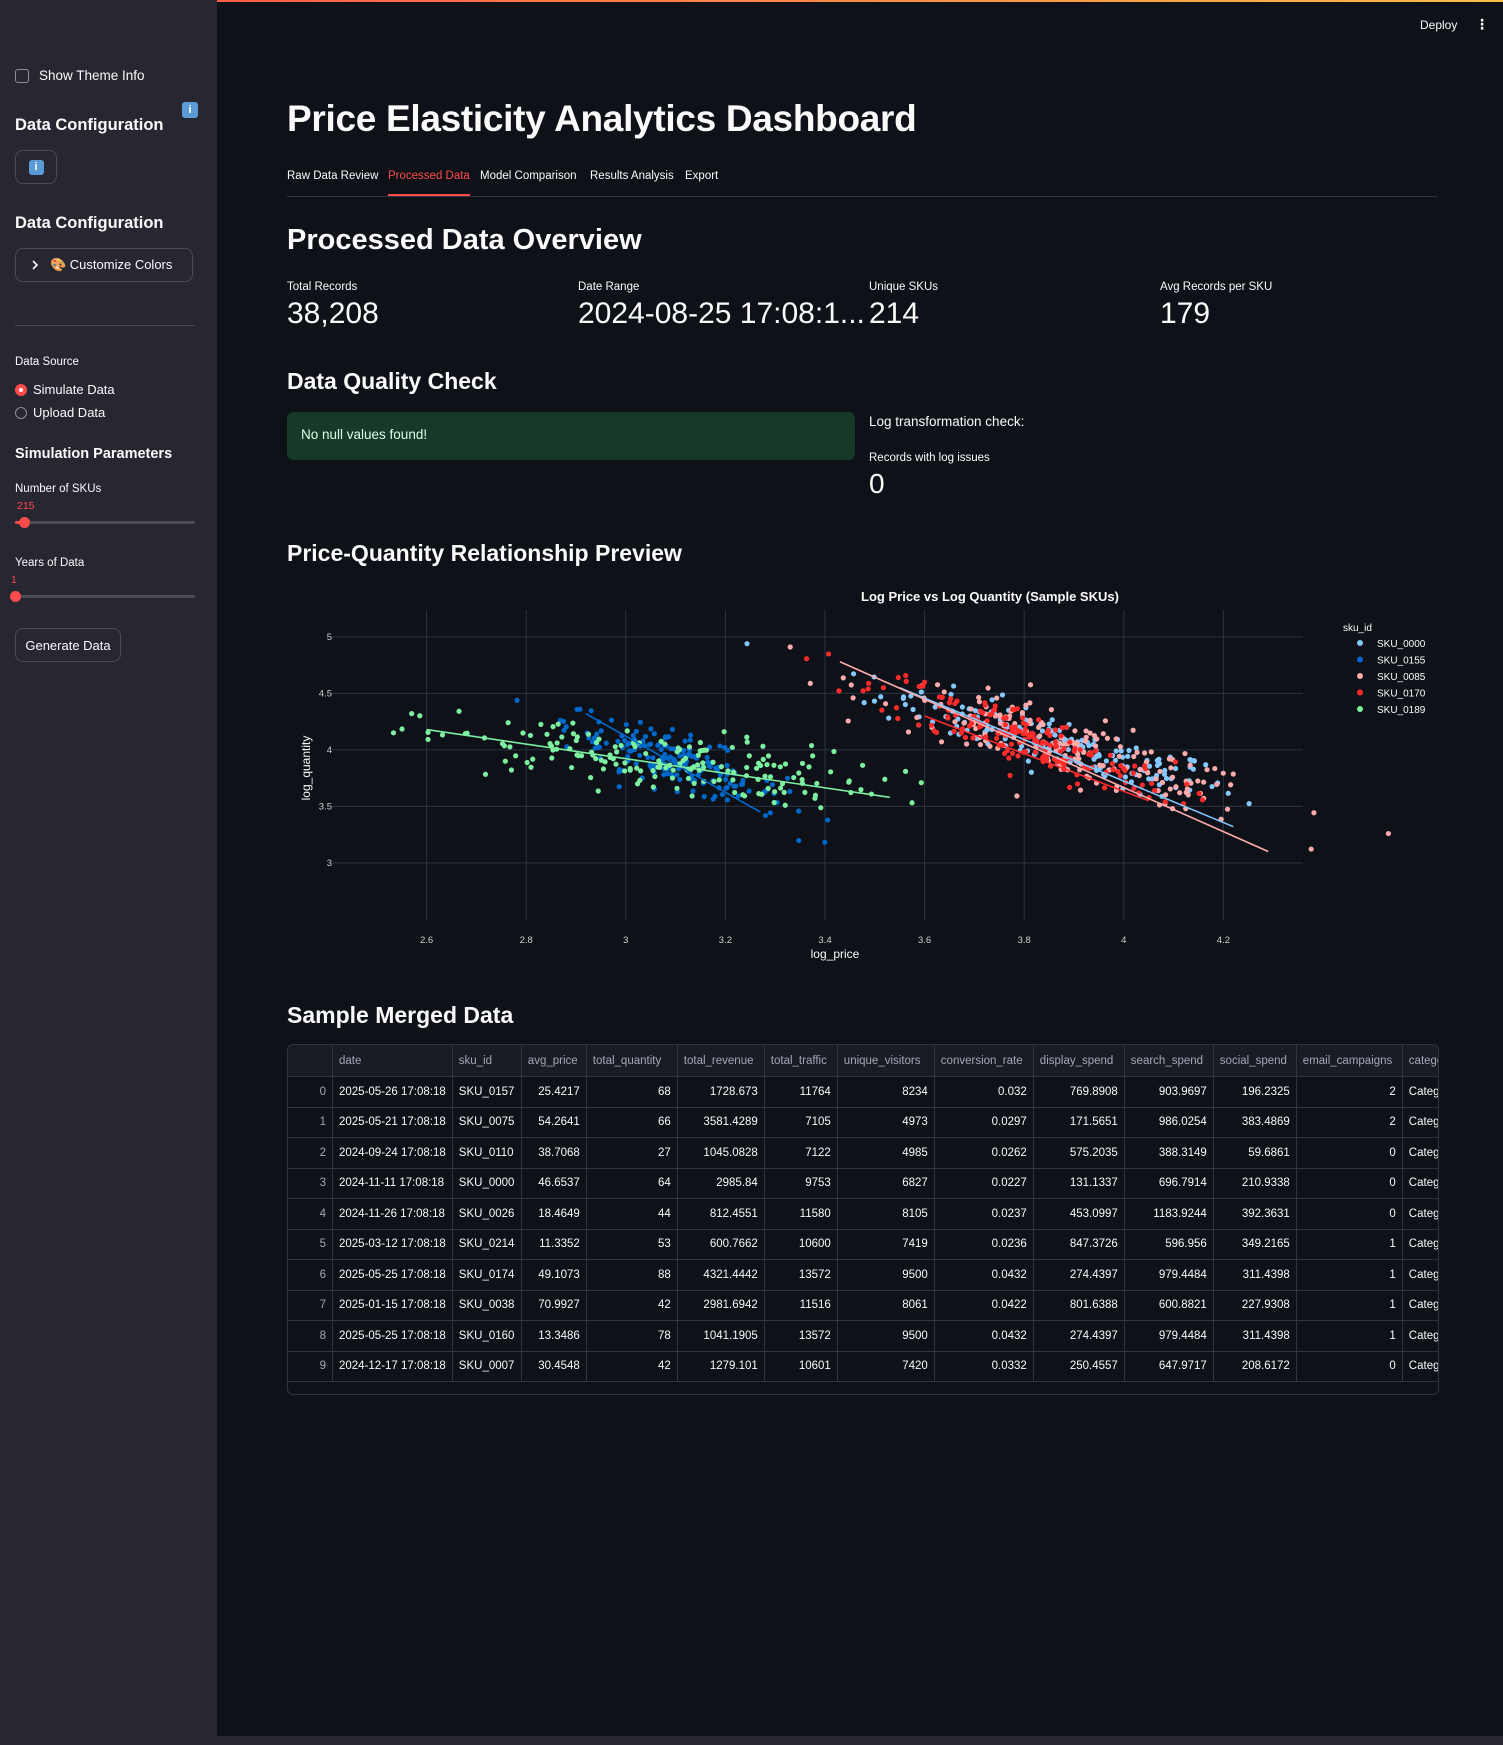 The width and height of the screenshot is (1503, 1745). I want to click on table-cell: 8234, so click(886, 1092).